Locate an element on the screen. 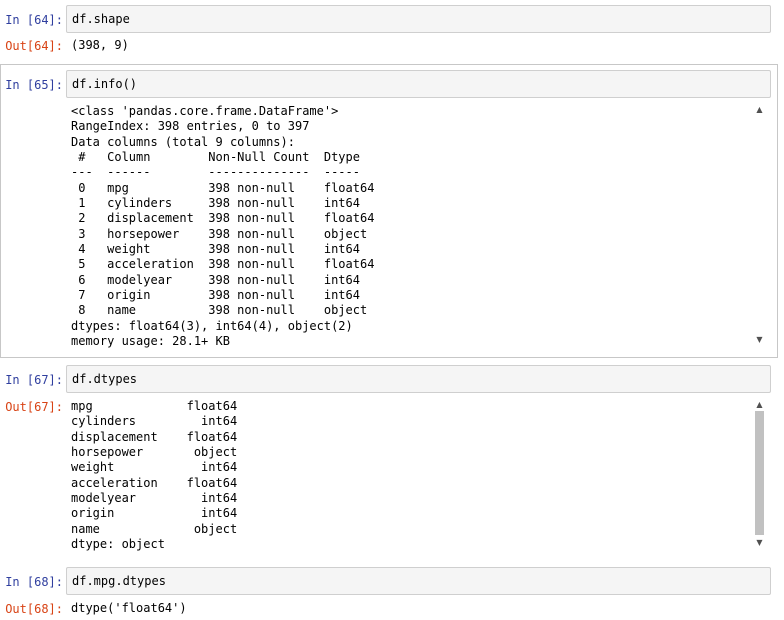 The image size is (784, 620). code-input: df.mpg.dtypes is located at coordinates (418, 581).